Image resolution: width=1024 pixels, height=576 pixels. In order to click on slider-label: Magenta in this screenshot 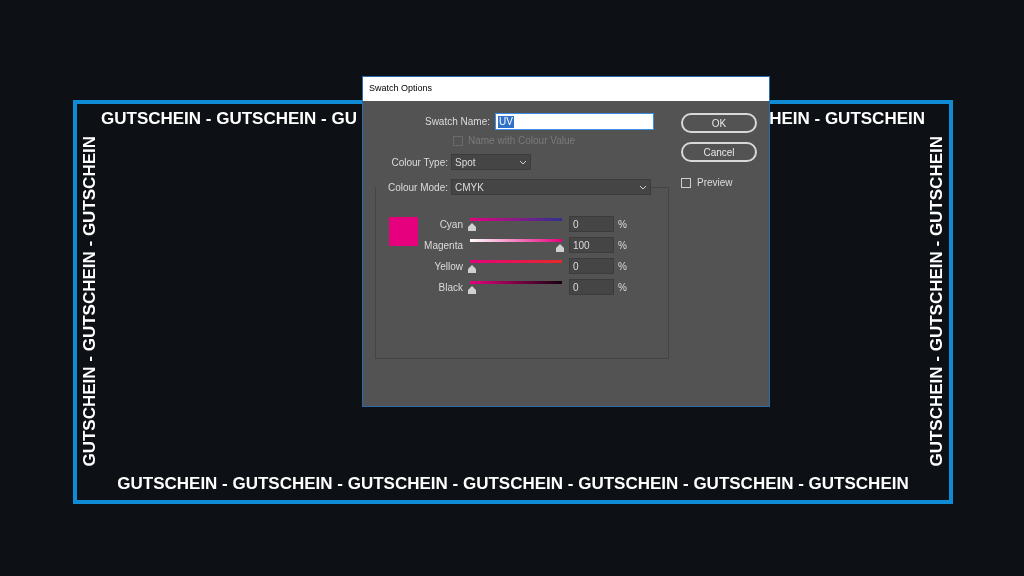, I will do `click(443, 245)`.